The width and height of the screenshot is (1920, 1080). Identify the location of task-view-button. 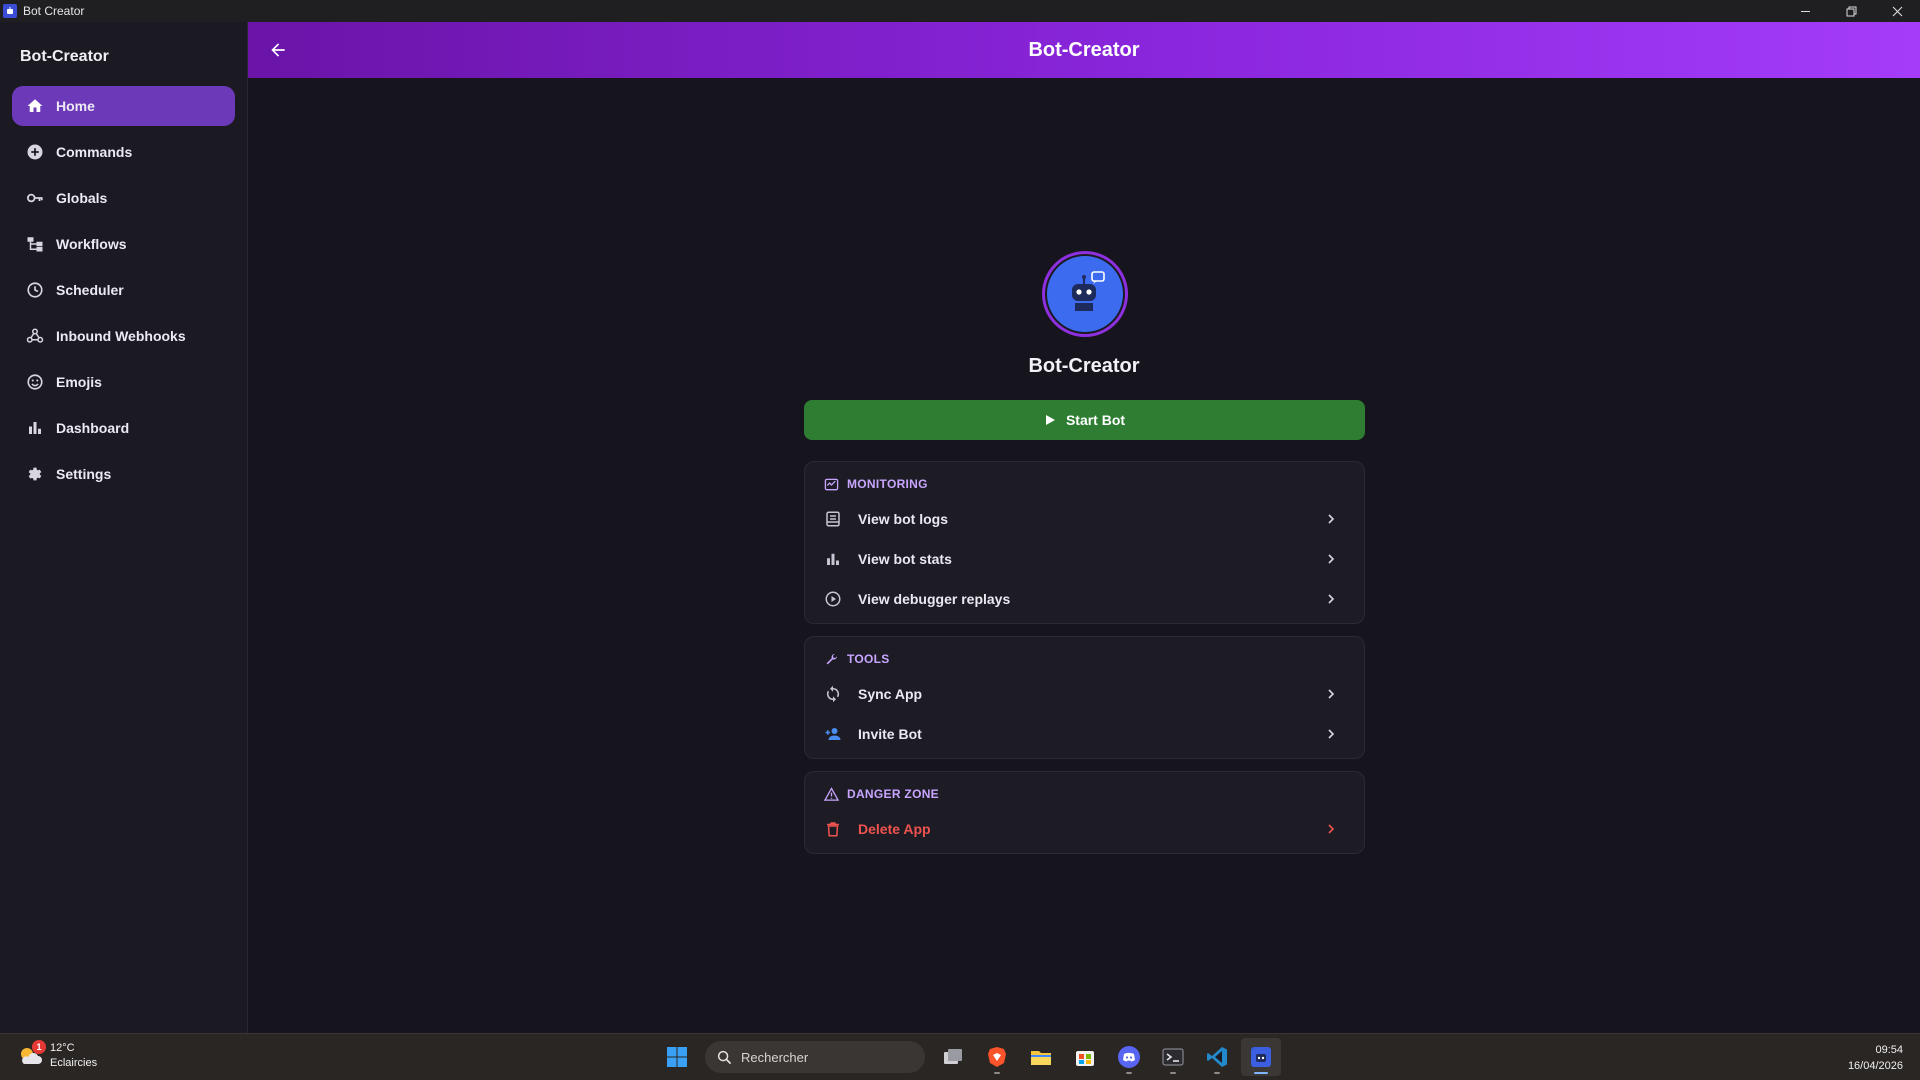
(953, 1057).